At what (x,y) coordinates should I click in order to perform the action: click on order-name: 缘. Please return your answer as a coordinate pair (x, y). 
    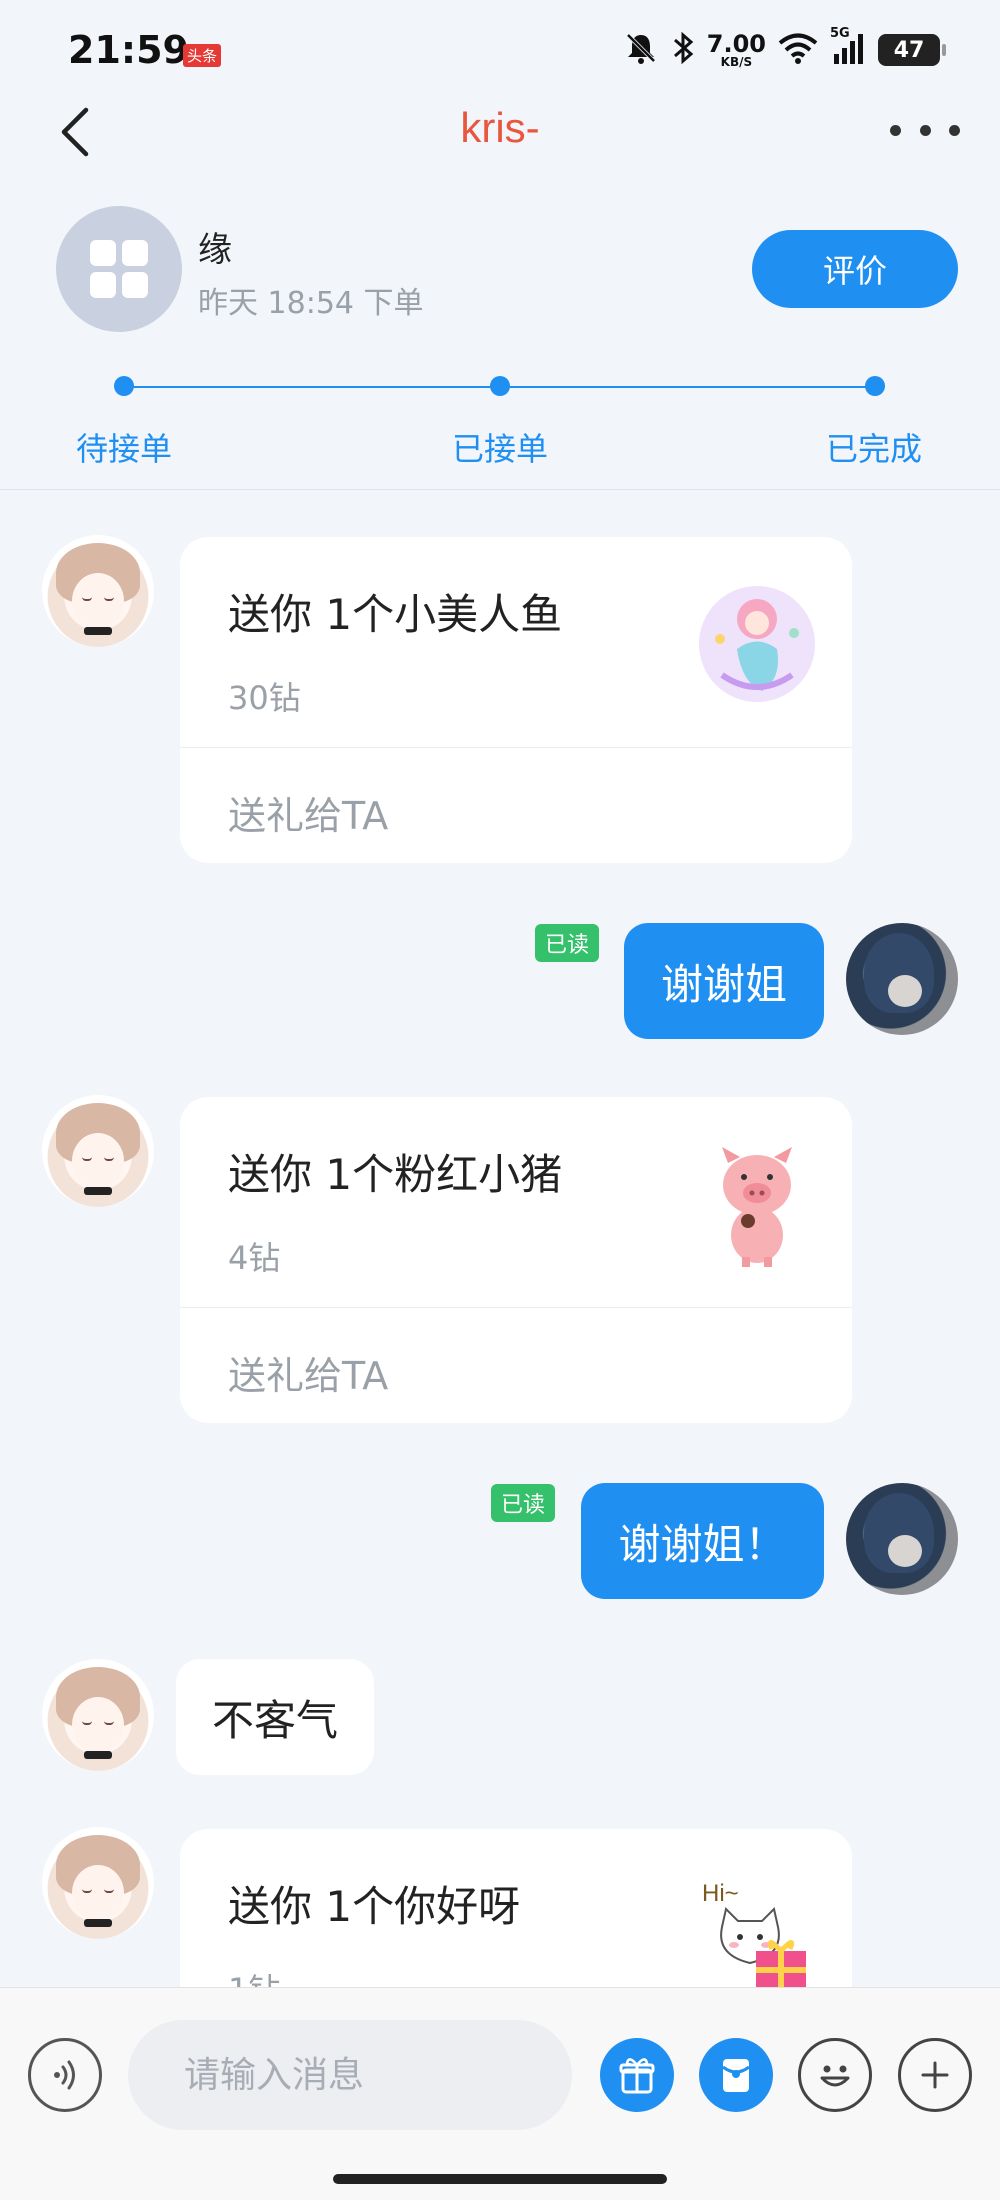
    Looking at the image, I should click on (215, 250).